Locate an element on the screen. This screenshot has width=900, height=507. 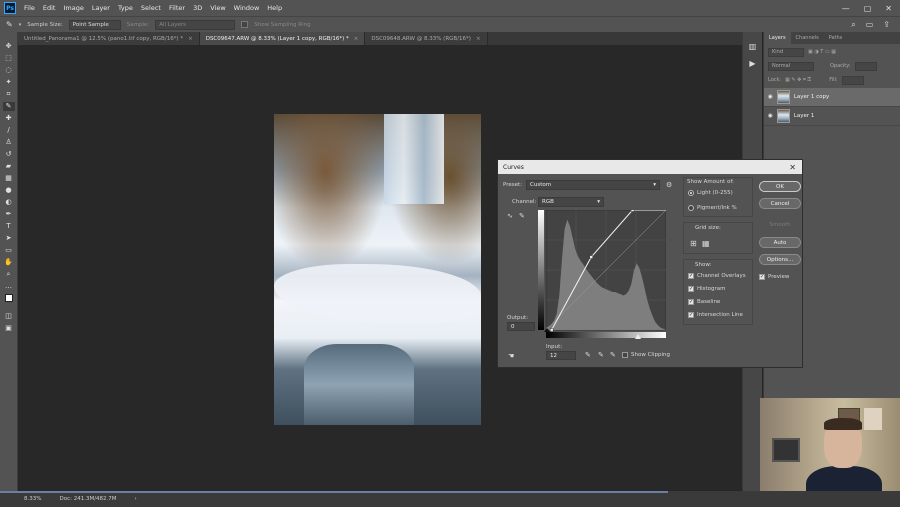
zoom-tool-icon: ⌕ is located at coordinates (9, 274).